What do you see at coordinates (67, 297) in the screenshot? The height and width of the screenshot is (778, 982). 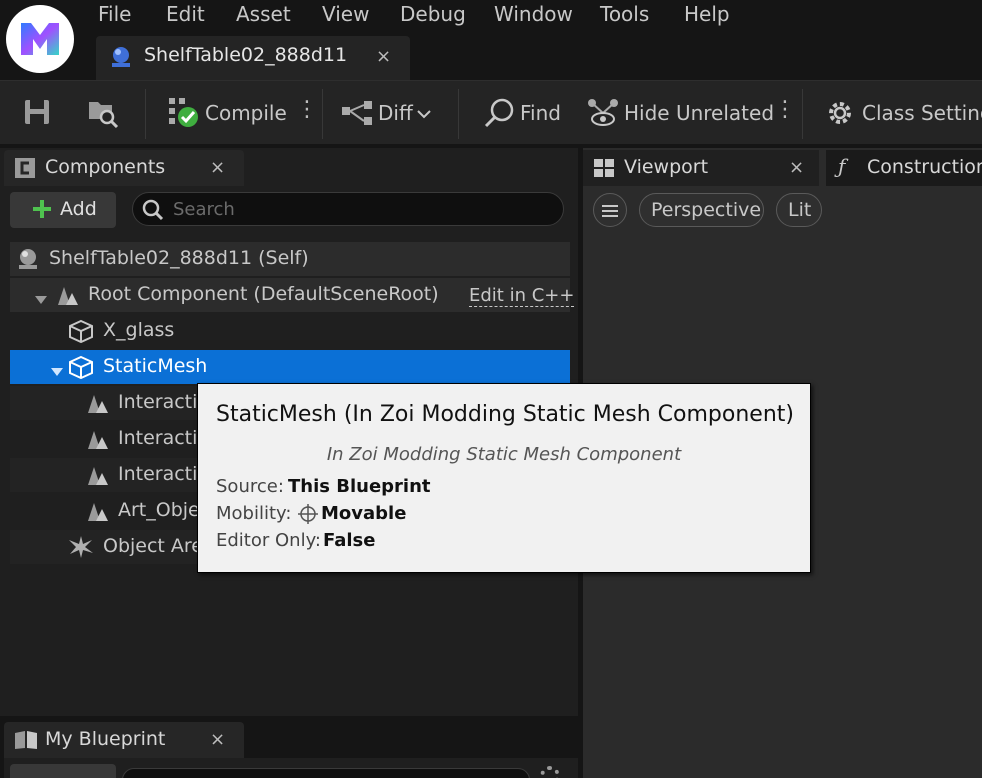 I see `scene-root-icon` at bounding box center [67, 297].